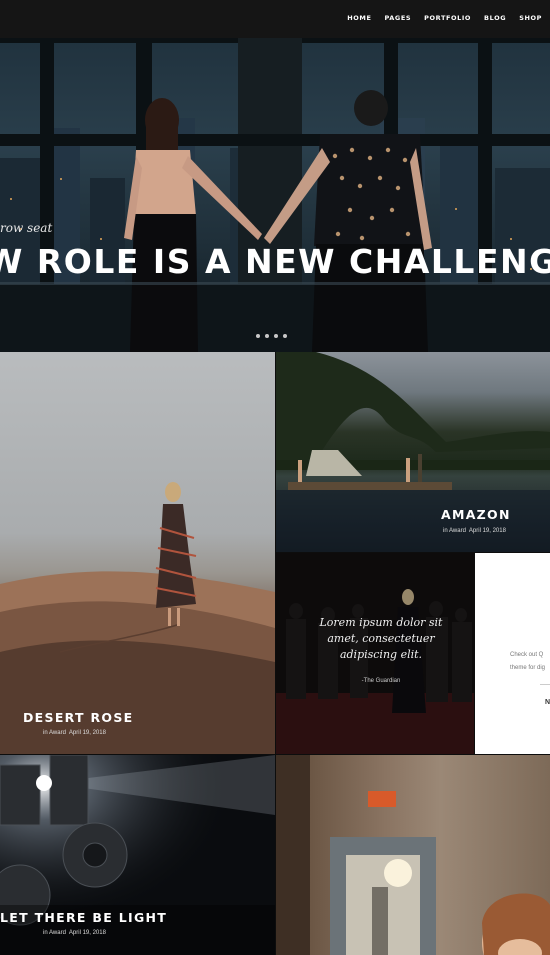 The image size is (550, 955). I want to click on quote-source: -The Guardian, so click(381, 681).